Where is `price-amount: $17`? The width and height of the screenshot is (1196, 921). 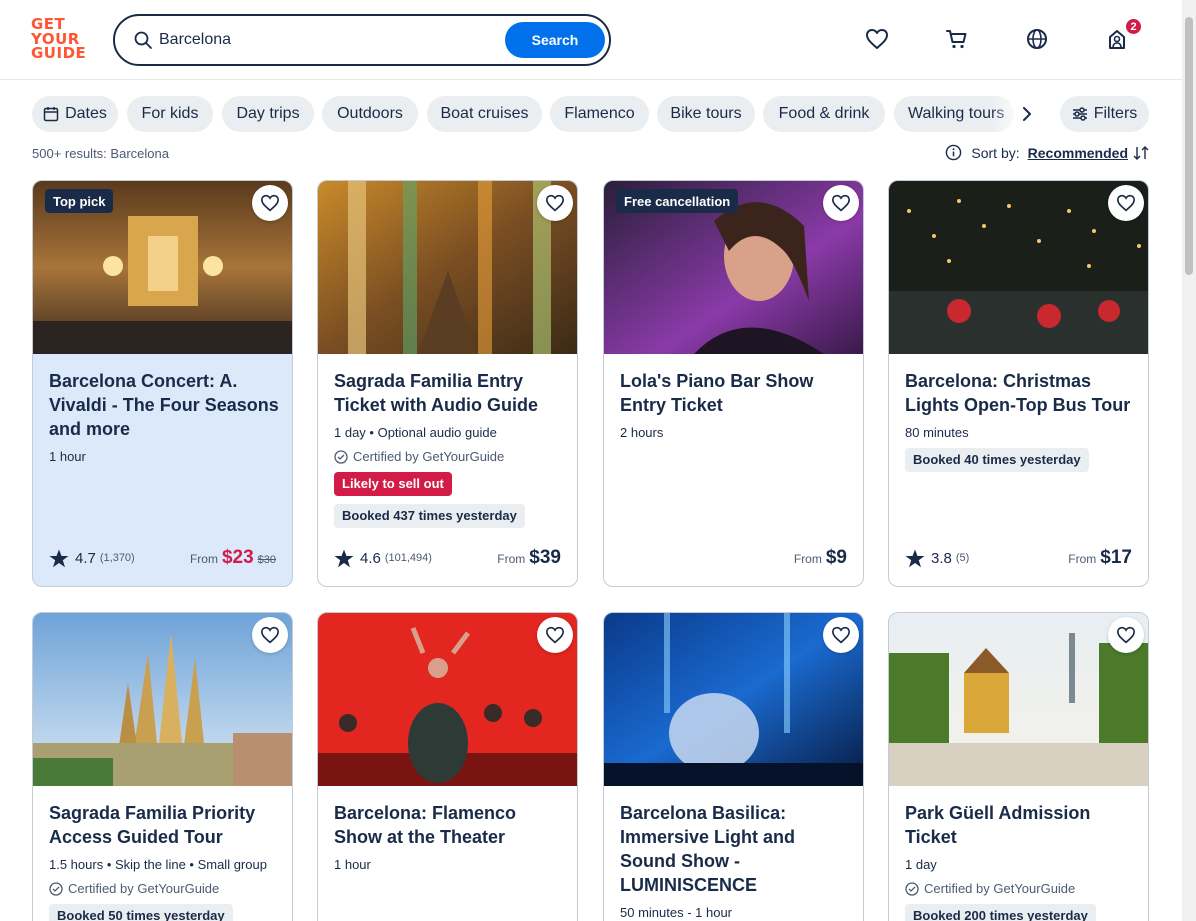 price-amount: $17 is located at coordinates (1116, 557).